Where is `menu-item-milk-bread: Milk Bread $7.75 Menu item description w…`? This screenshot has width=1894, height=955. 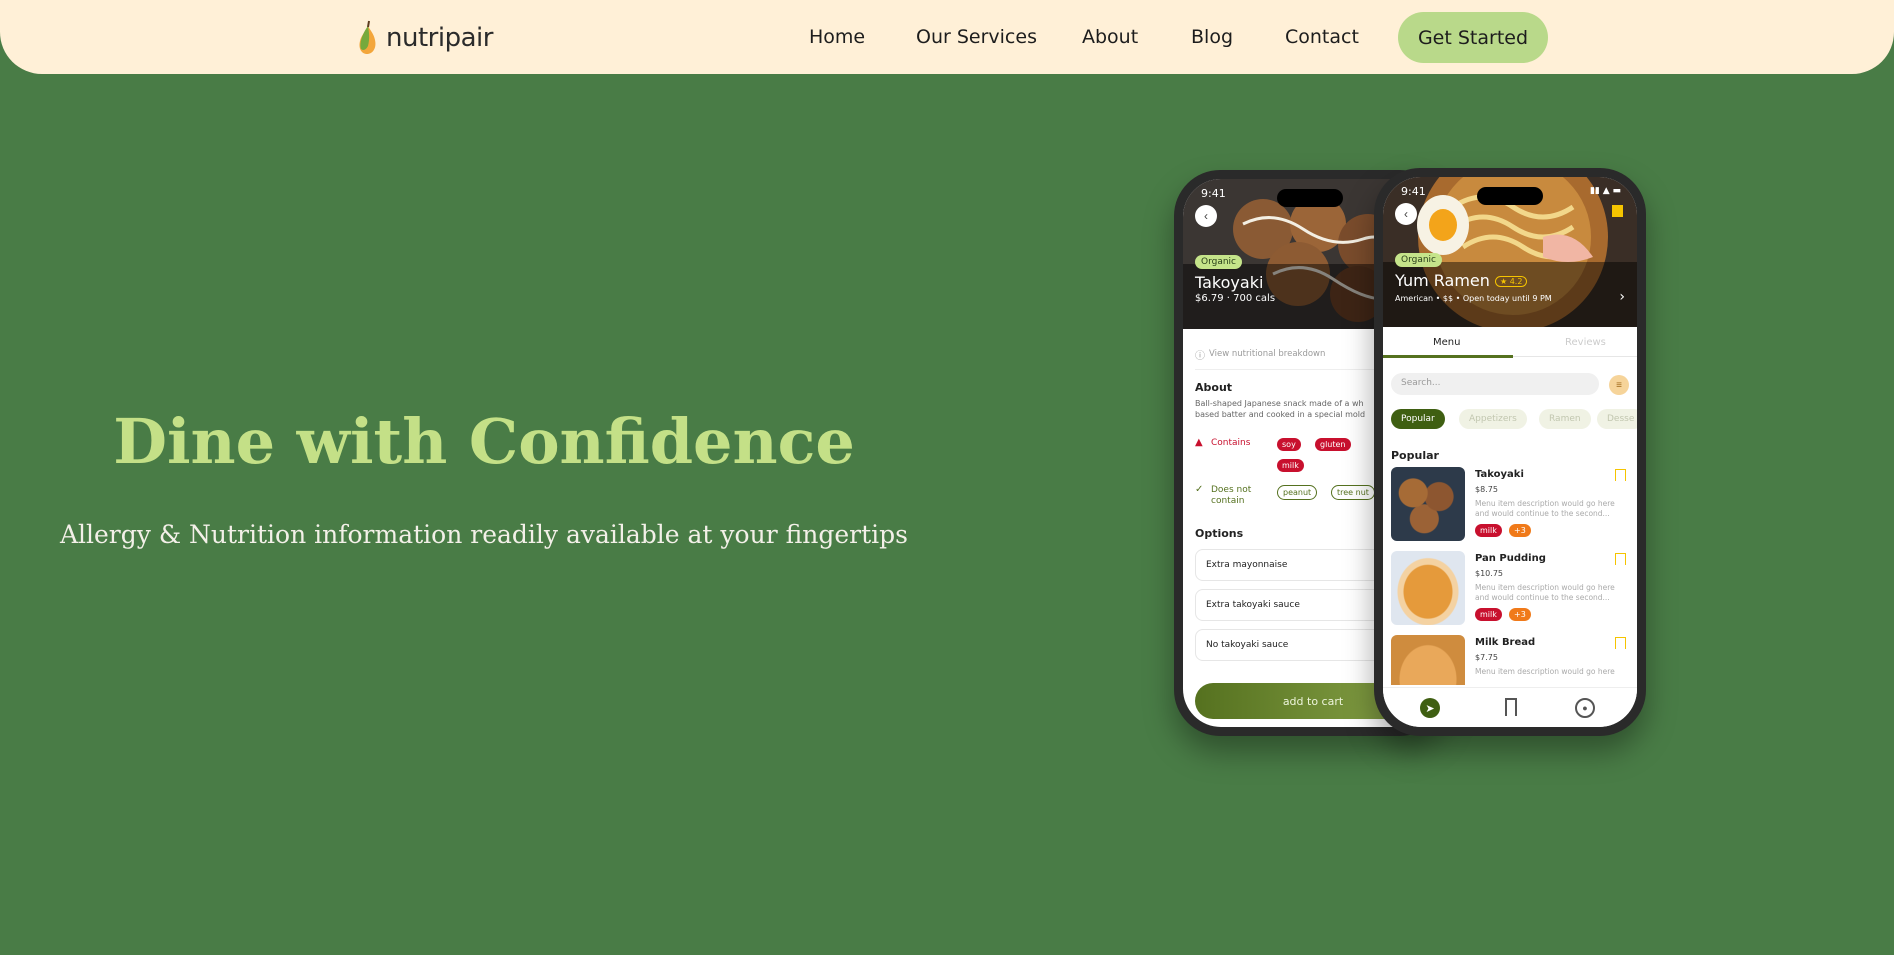
menu-item-milk-bread: Milk Bread $7.75 Menu item description w… is located at coordinates (1510, 660).